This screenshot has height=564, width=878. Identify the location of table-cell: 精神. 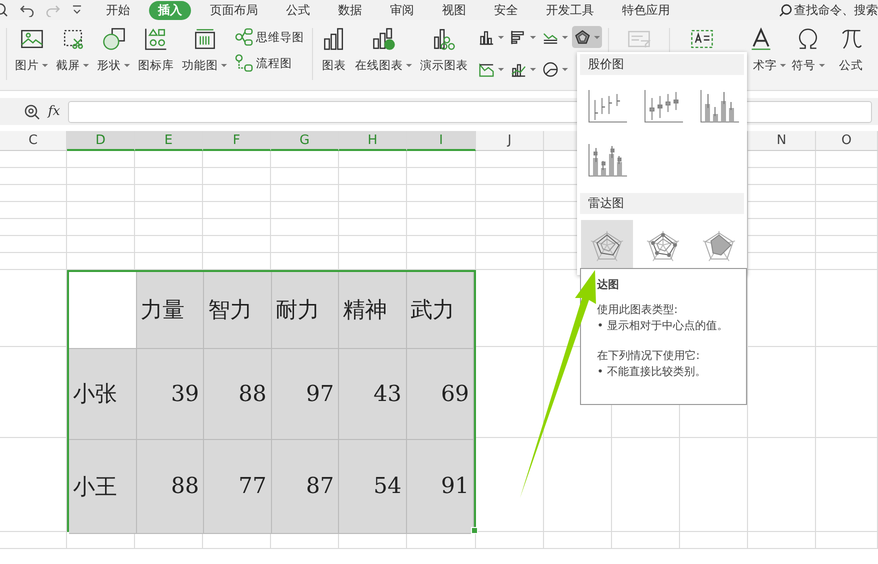
(372, 310).